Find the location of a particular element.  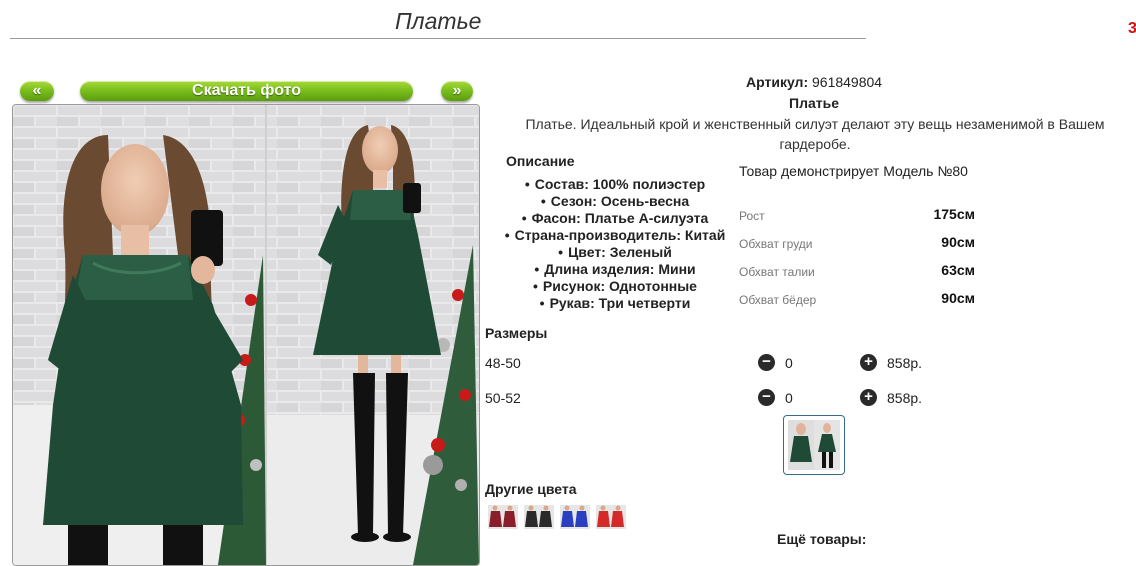

size-row: 50-52 − 0 + 858р. is located at coordinates (710, 398).